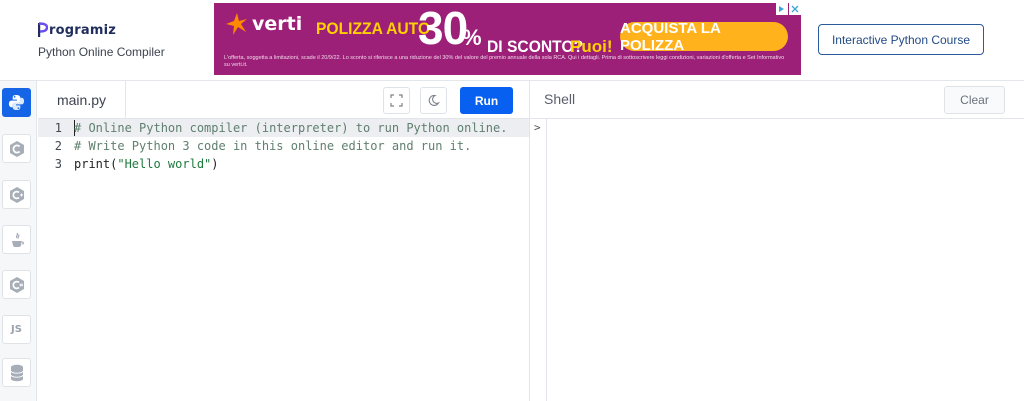 Image resolution: width=1024 pixels, height=401 pixels. I want to click on sidebar-item-sql, so click(16, 372).